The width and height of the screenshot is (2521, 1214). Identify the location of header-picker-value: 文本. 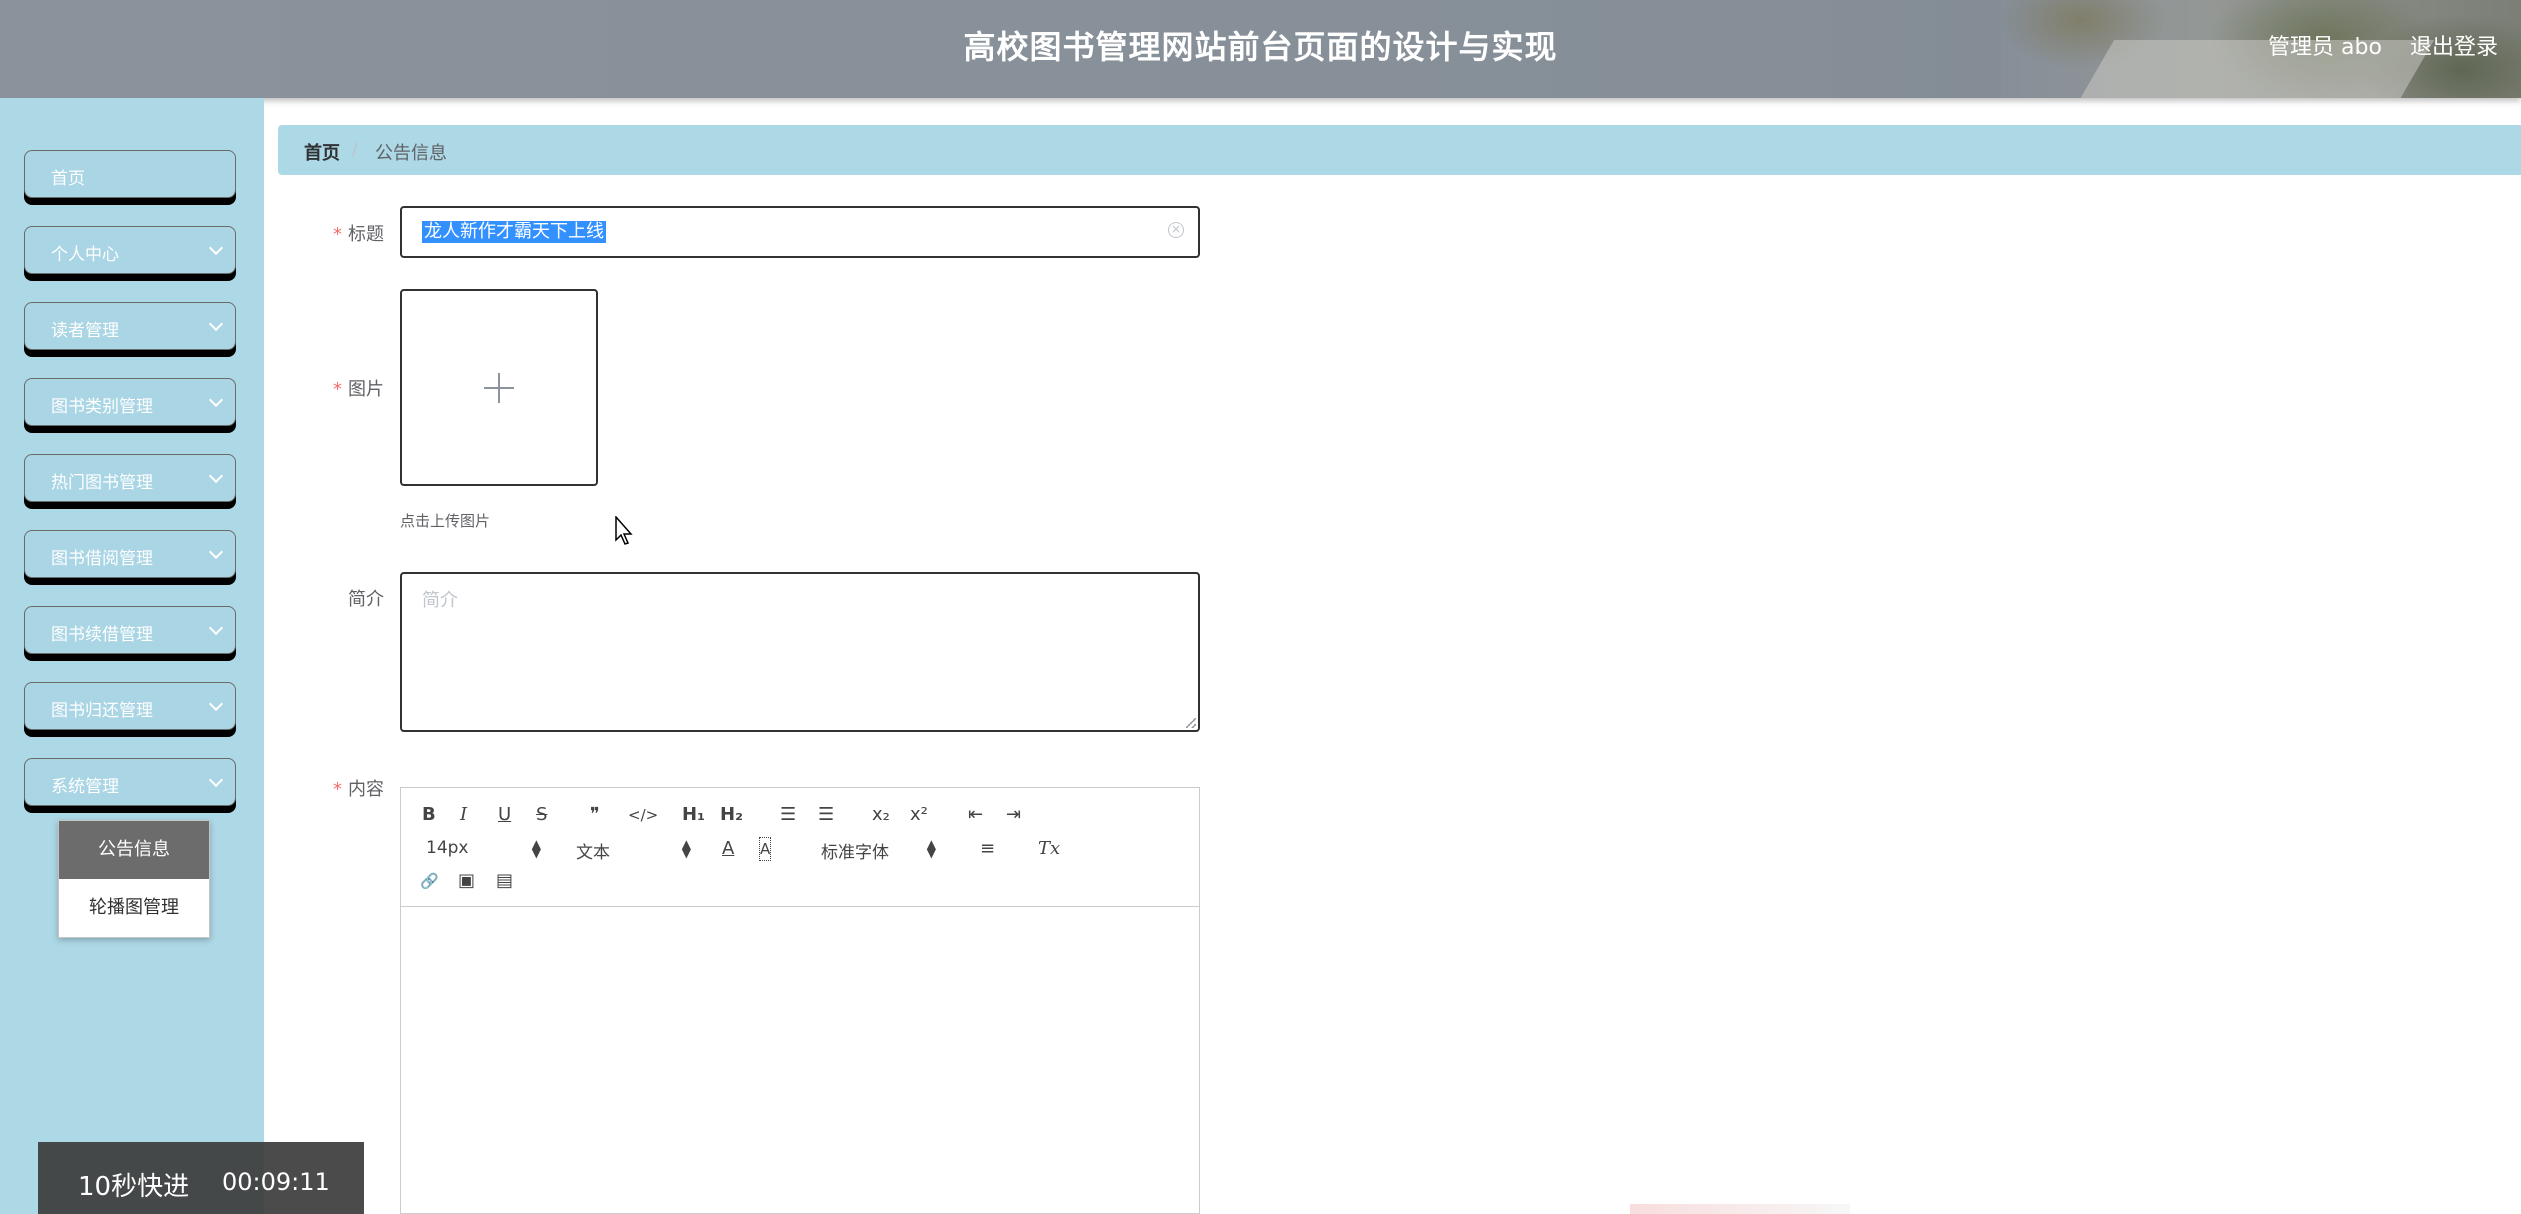
(593, 853).